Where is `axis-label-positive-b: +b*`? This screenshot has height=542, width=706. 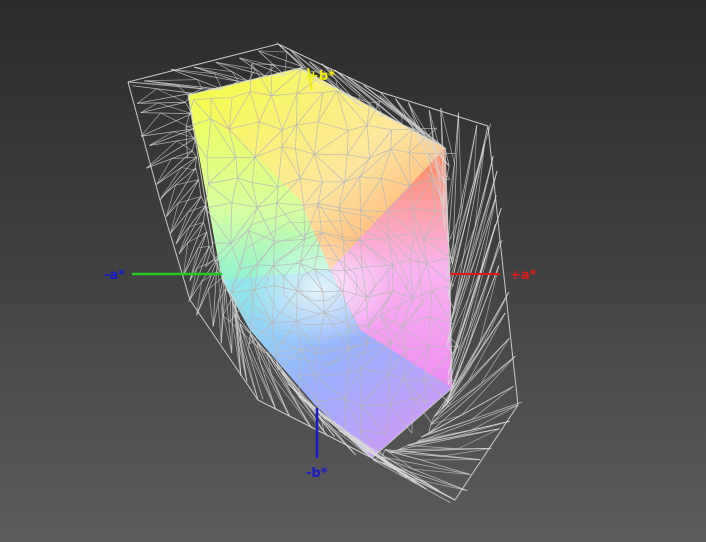
axis-label-positive-b: +b* is located at coordinates (321, 76).